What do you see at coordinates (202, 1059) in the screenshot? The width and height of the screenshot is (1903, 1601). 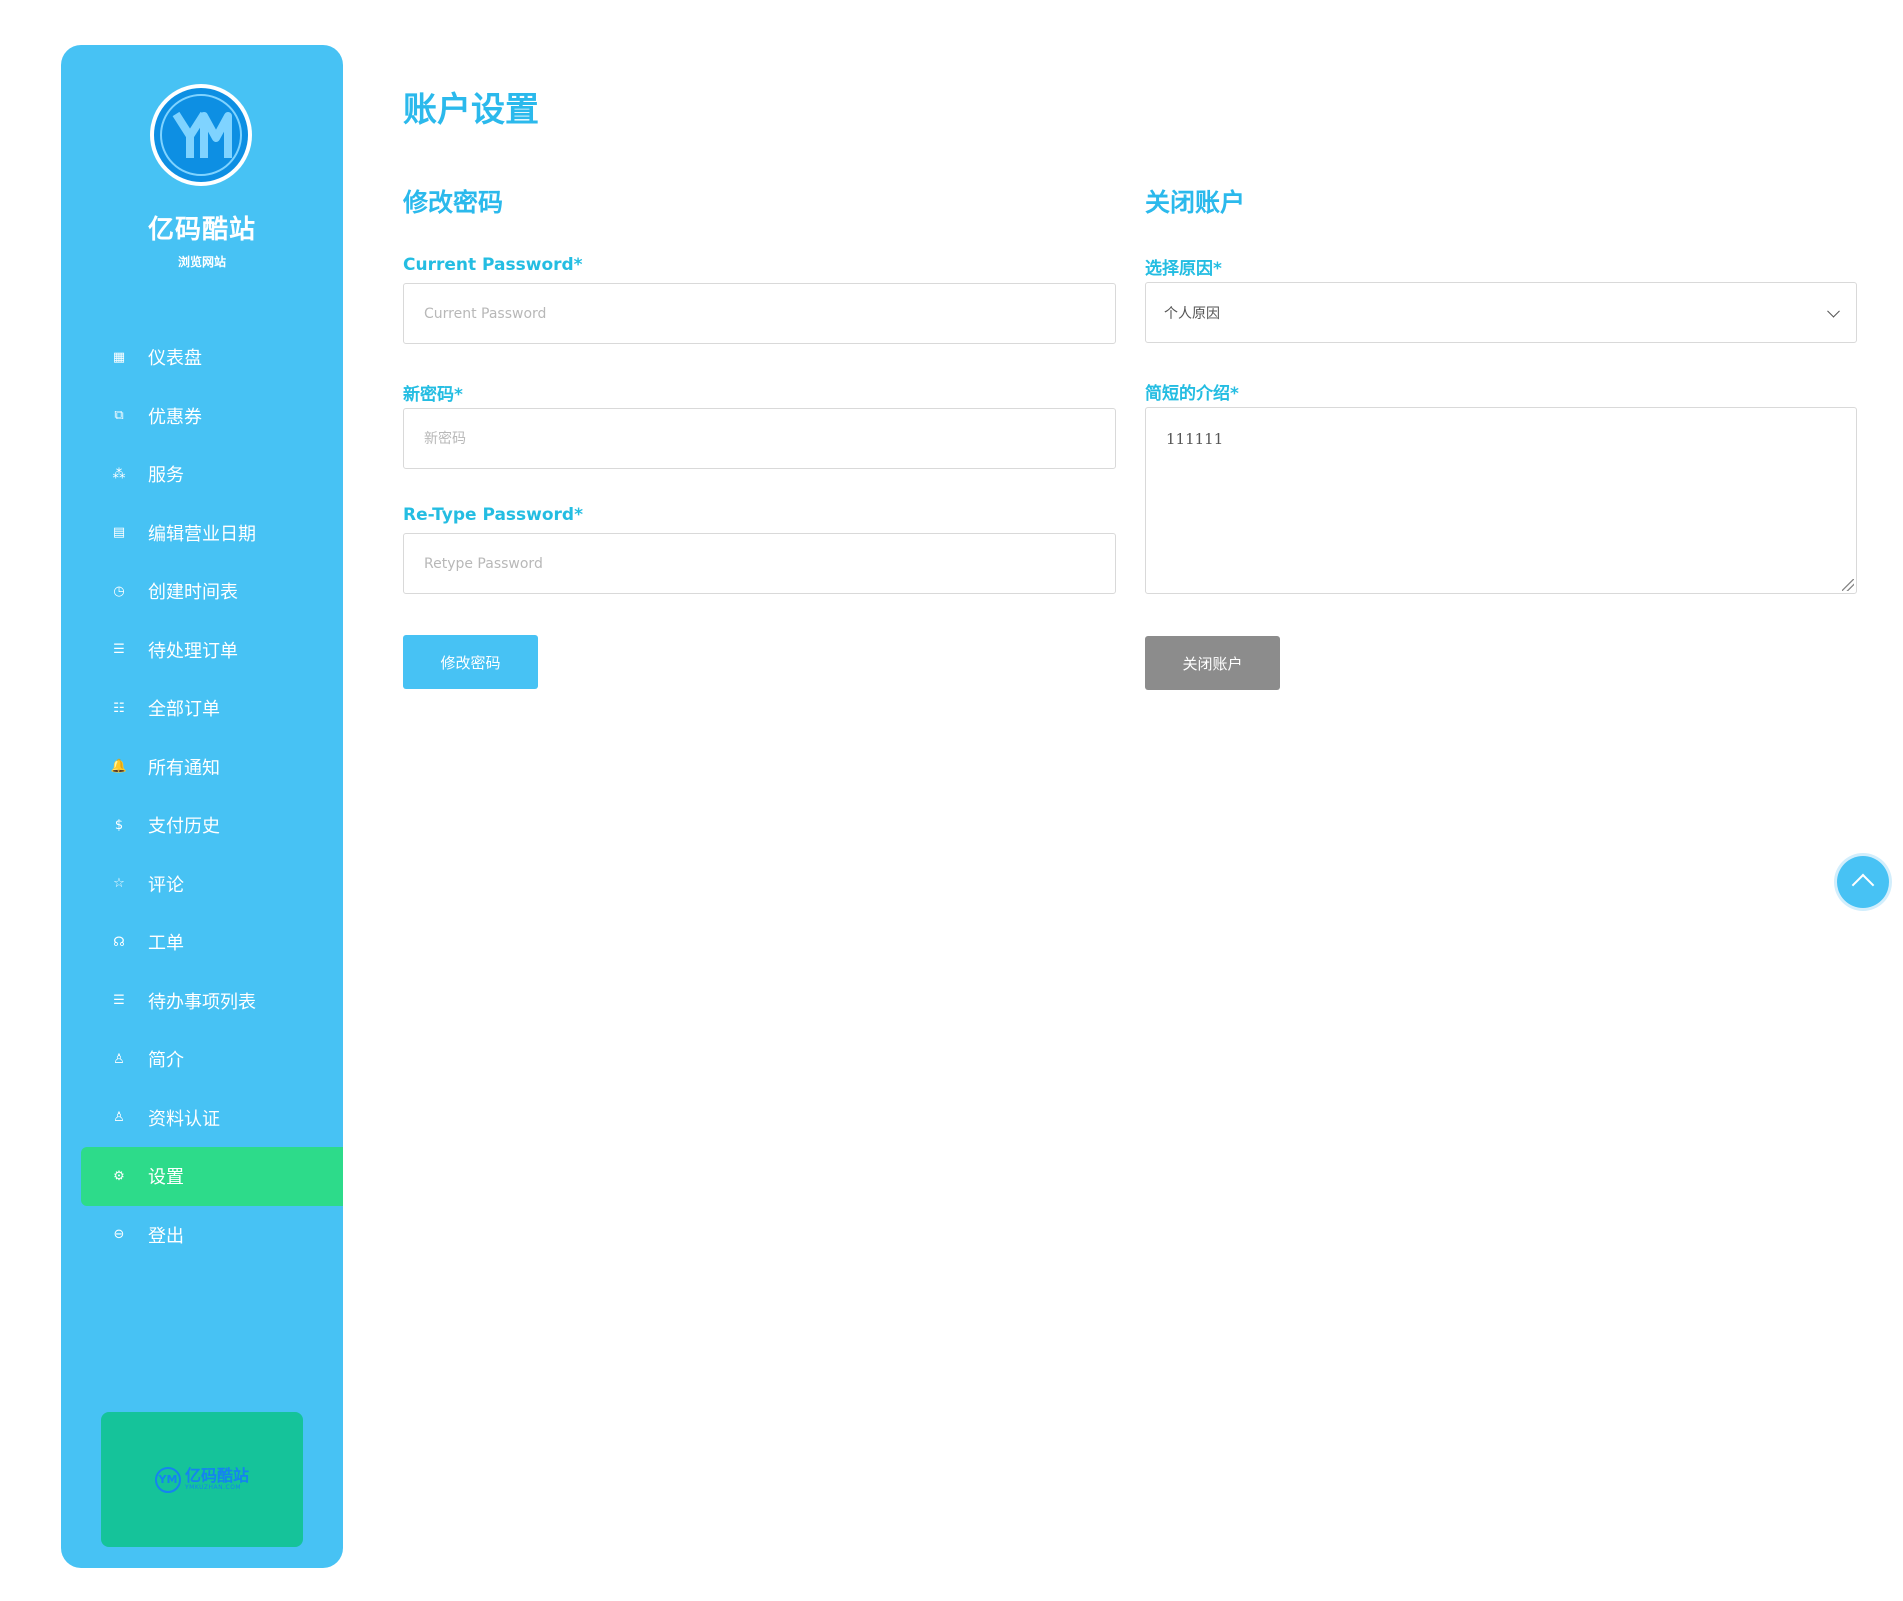 I see `sidebar-item-13: ♙ 简介` at bounding box center [202, 1059].